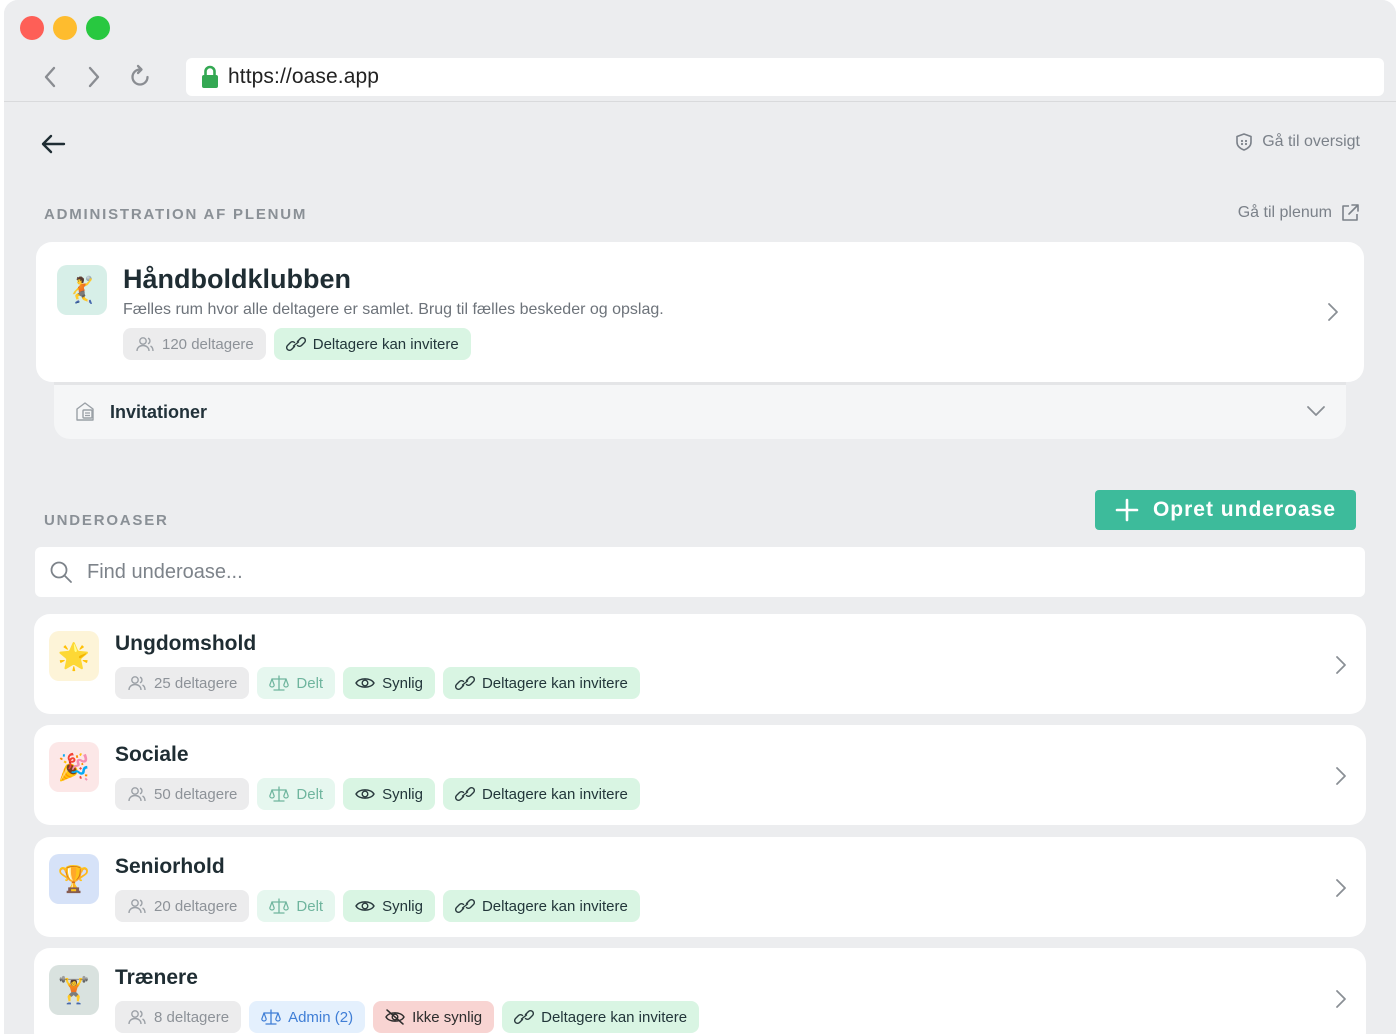 The width and height of the screenshot is (1400, 1034). I want to click on participants-badge: 120 deltagere, so click(194, 344).